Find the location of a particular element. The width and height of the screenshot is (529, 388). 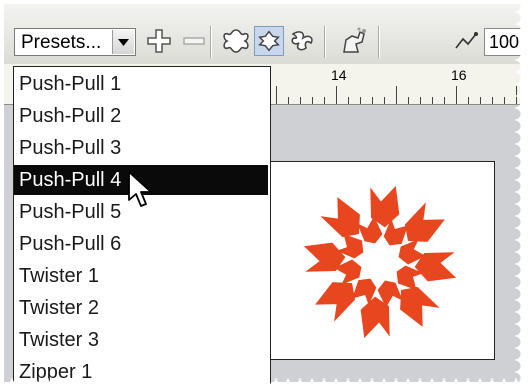

torn-edge-right is located at coordinates (522, 194).